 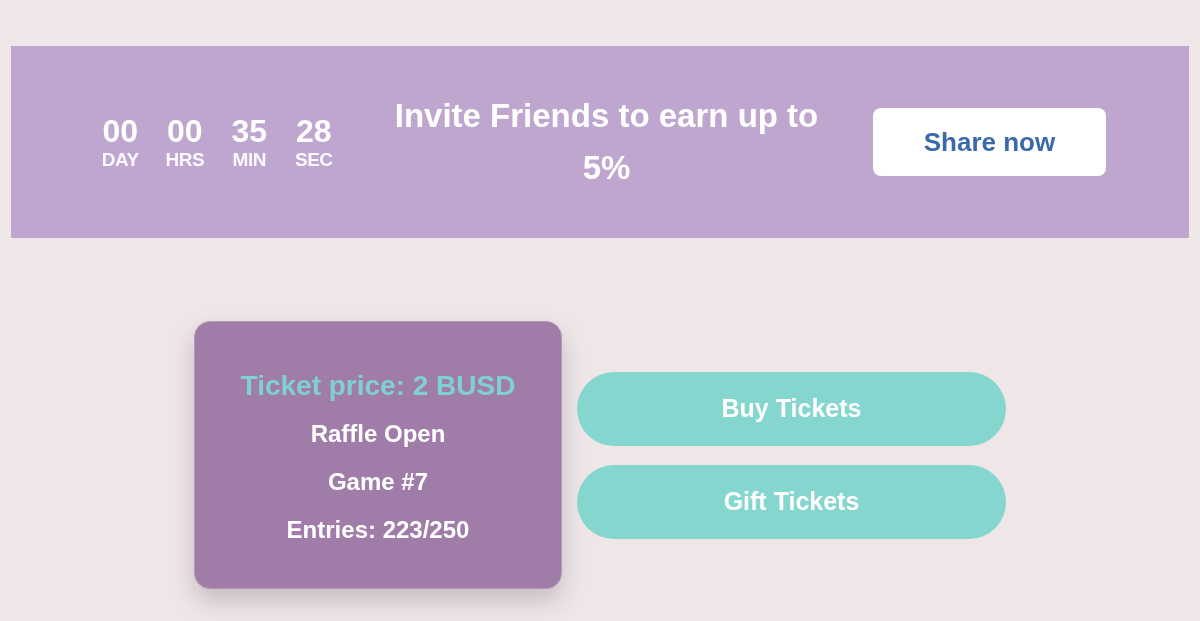 I want to click on game-number-text: Game #7, so click(x=378, y=482).